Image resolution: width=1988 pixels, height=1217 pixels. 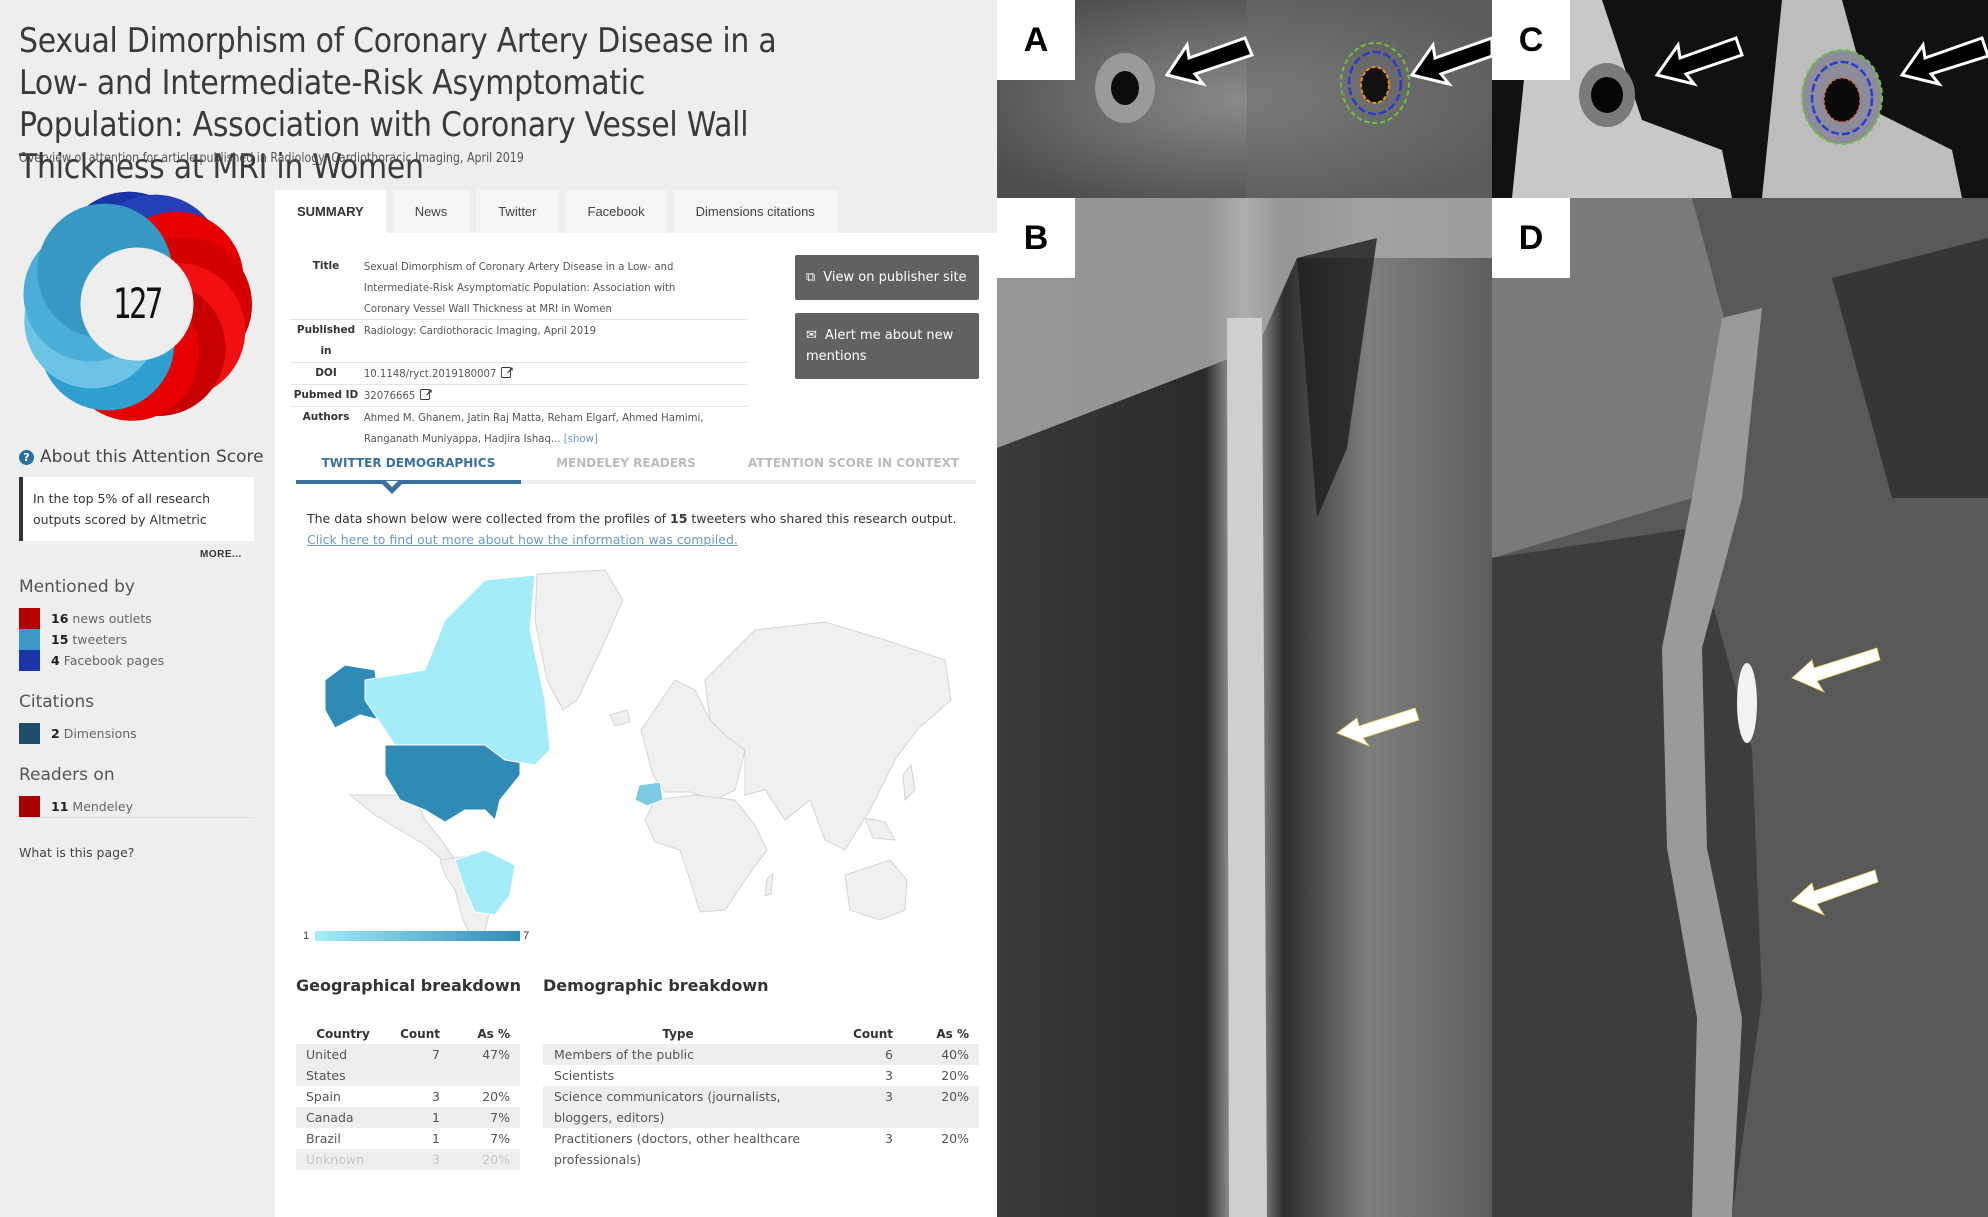 I want to click on map-color-scale: 1 7, so click(x=416, y=936).